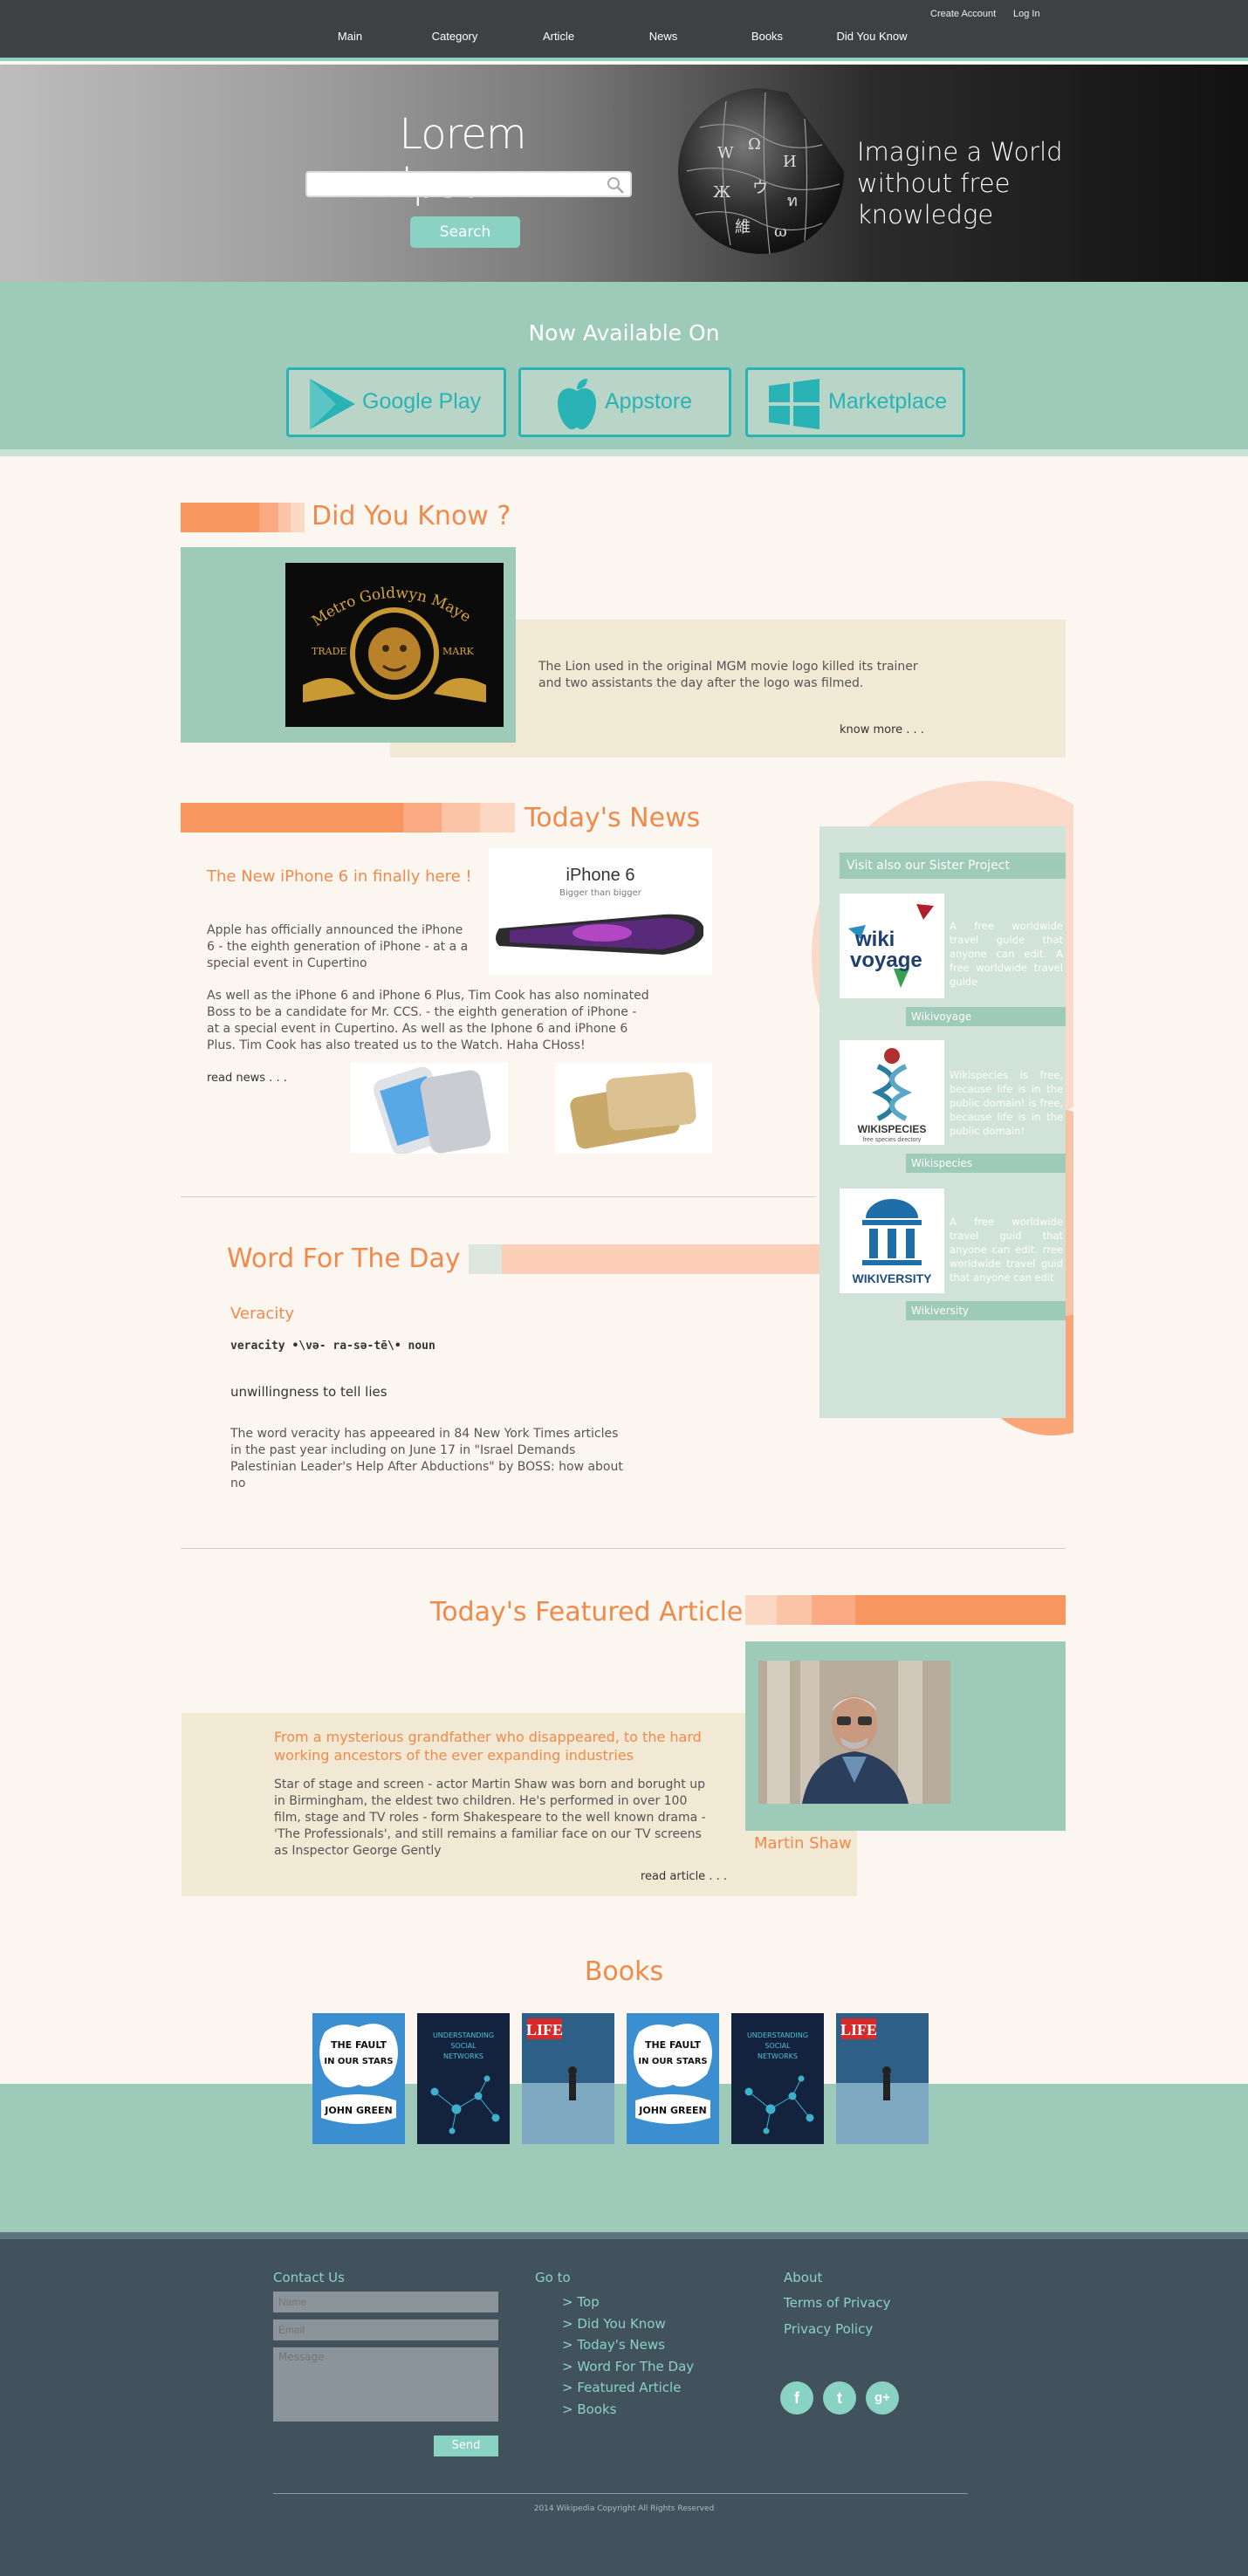 Image resolution: width=1248 pixels, height=2576 pixels. Describe the element at coordinates (963, 14) in the screenshot. I see `create-account-link: Create Account` at that location.